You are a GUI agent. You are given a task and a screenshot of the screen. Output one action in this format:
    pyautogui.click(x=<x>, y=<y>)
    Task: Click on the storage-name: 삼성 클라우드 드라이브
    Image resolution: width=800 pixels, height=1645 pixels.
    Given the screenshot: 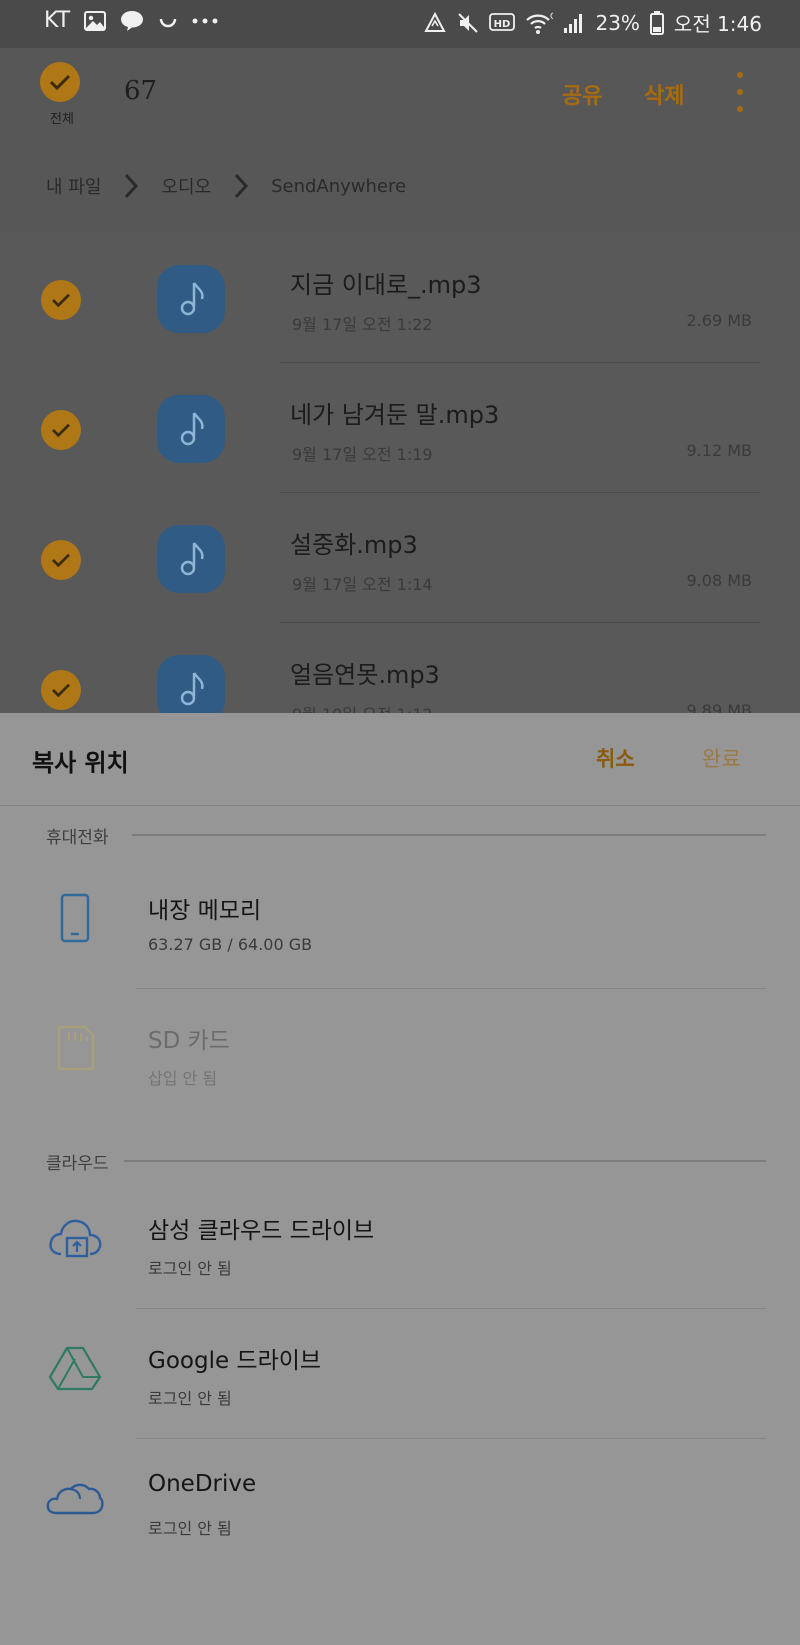 What is the action you would take?
    pyautogui.click(x=261, y=1231)
    